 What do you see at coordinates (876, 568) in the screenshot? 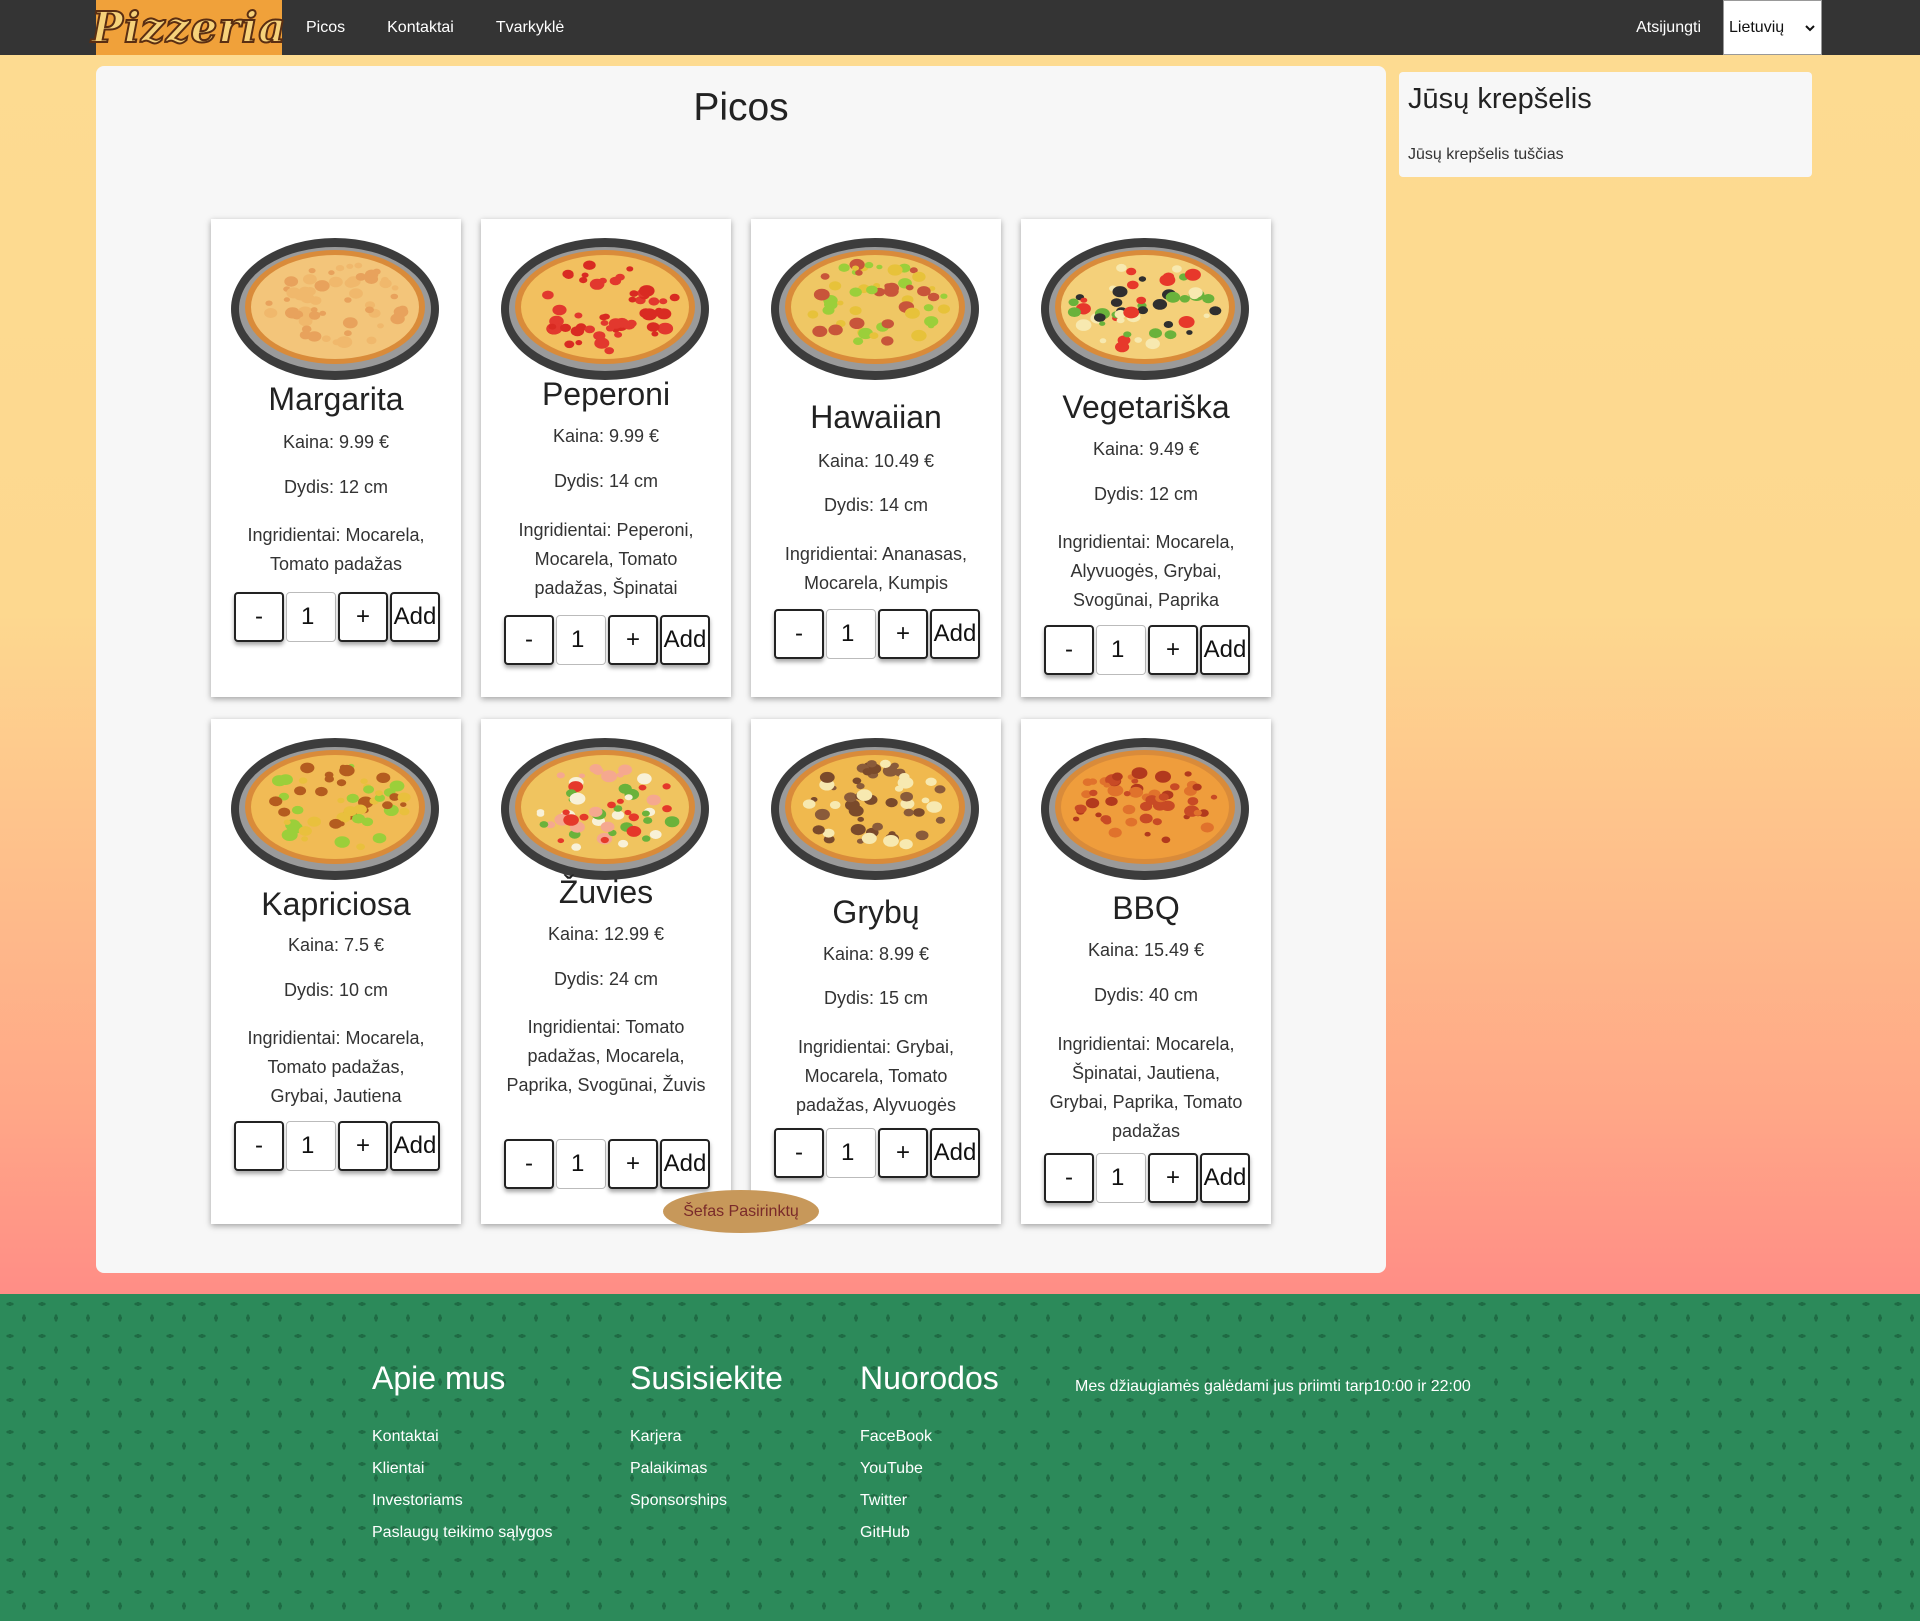
I see `pizza-ingredients: Ingridientai: Ananasas, Mocarela, Kumpis` at bounding box center [876, 568].